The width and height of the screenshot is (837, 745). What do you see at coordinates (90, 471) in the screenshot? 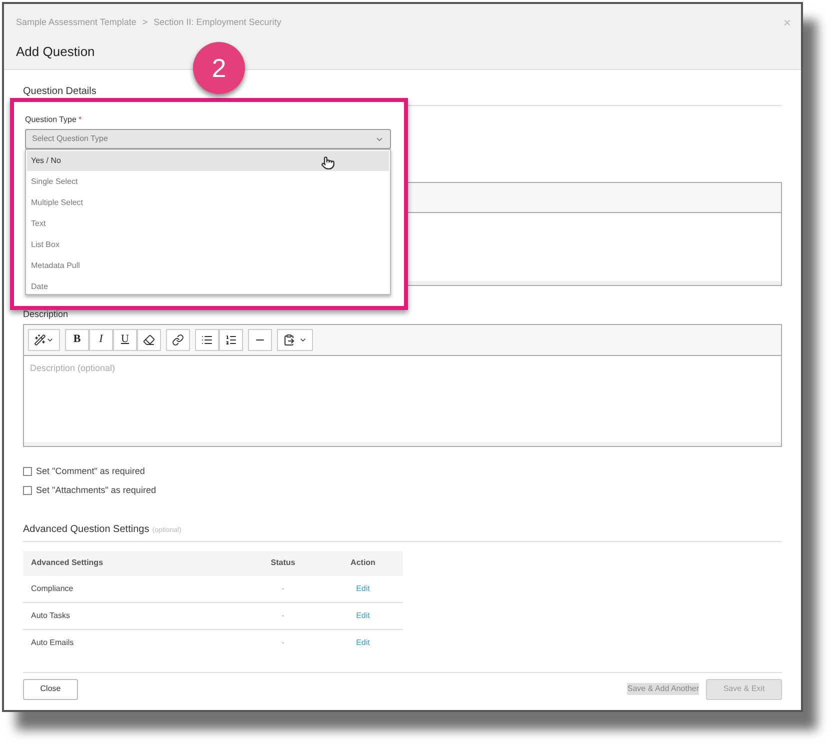
I see `checkbox-label: Set "Comment" as required` at bounding box center [90, 471].